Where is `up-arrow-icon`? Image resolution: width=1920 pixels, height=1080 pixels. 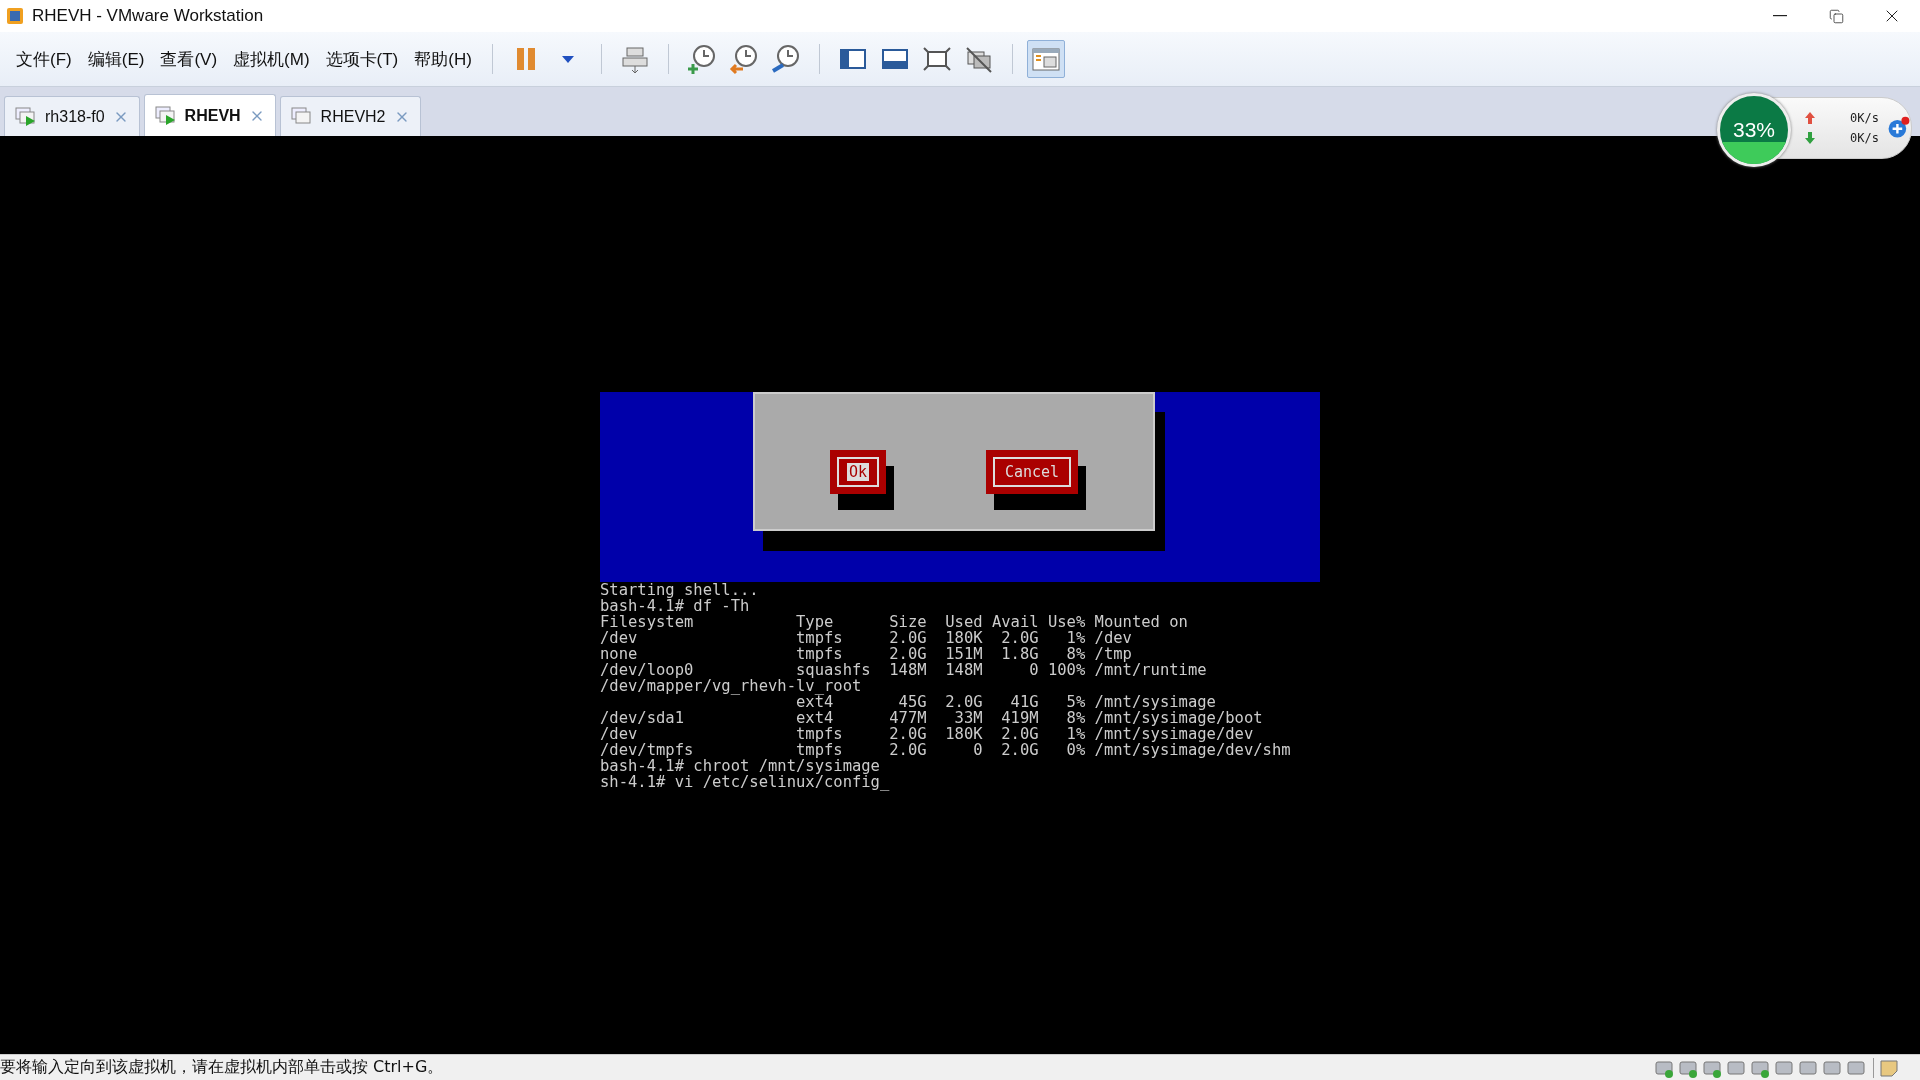 up-arrow-icon is located at coordinates (1810, 118).